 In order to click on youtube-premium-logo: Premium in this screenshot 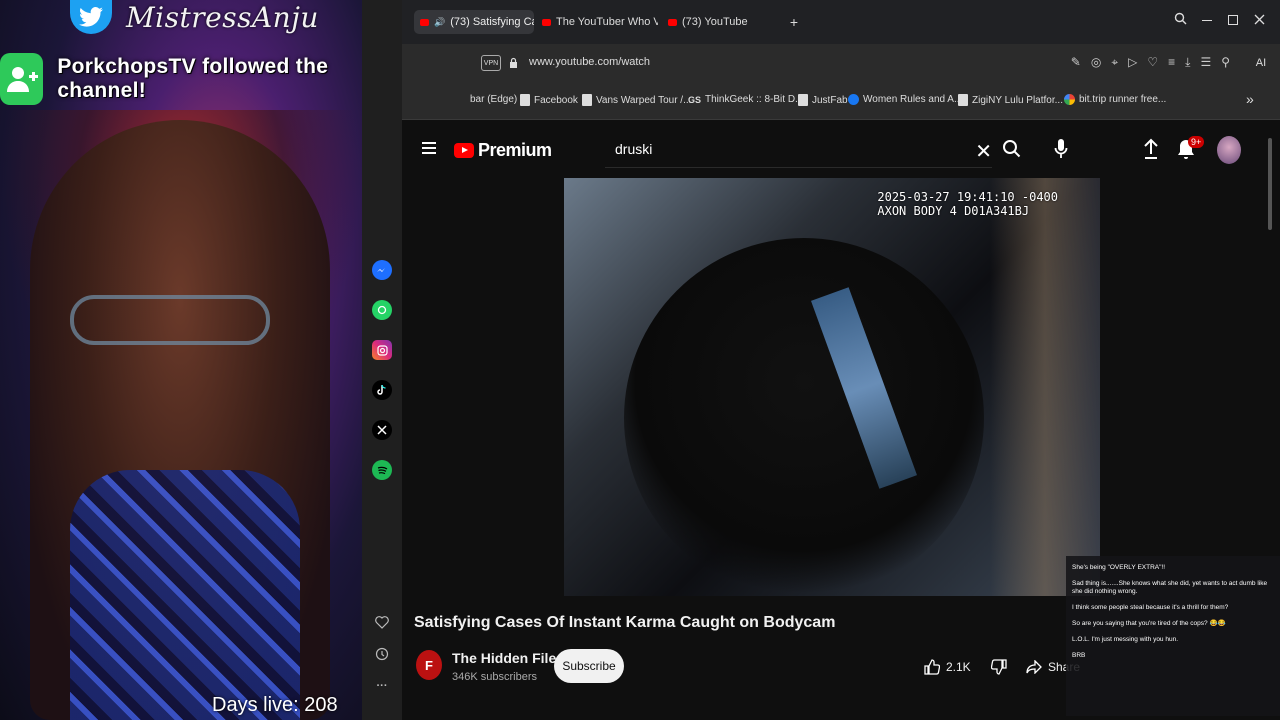, I will do `click(503, 150)`.